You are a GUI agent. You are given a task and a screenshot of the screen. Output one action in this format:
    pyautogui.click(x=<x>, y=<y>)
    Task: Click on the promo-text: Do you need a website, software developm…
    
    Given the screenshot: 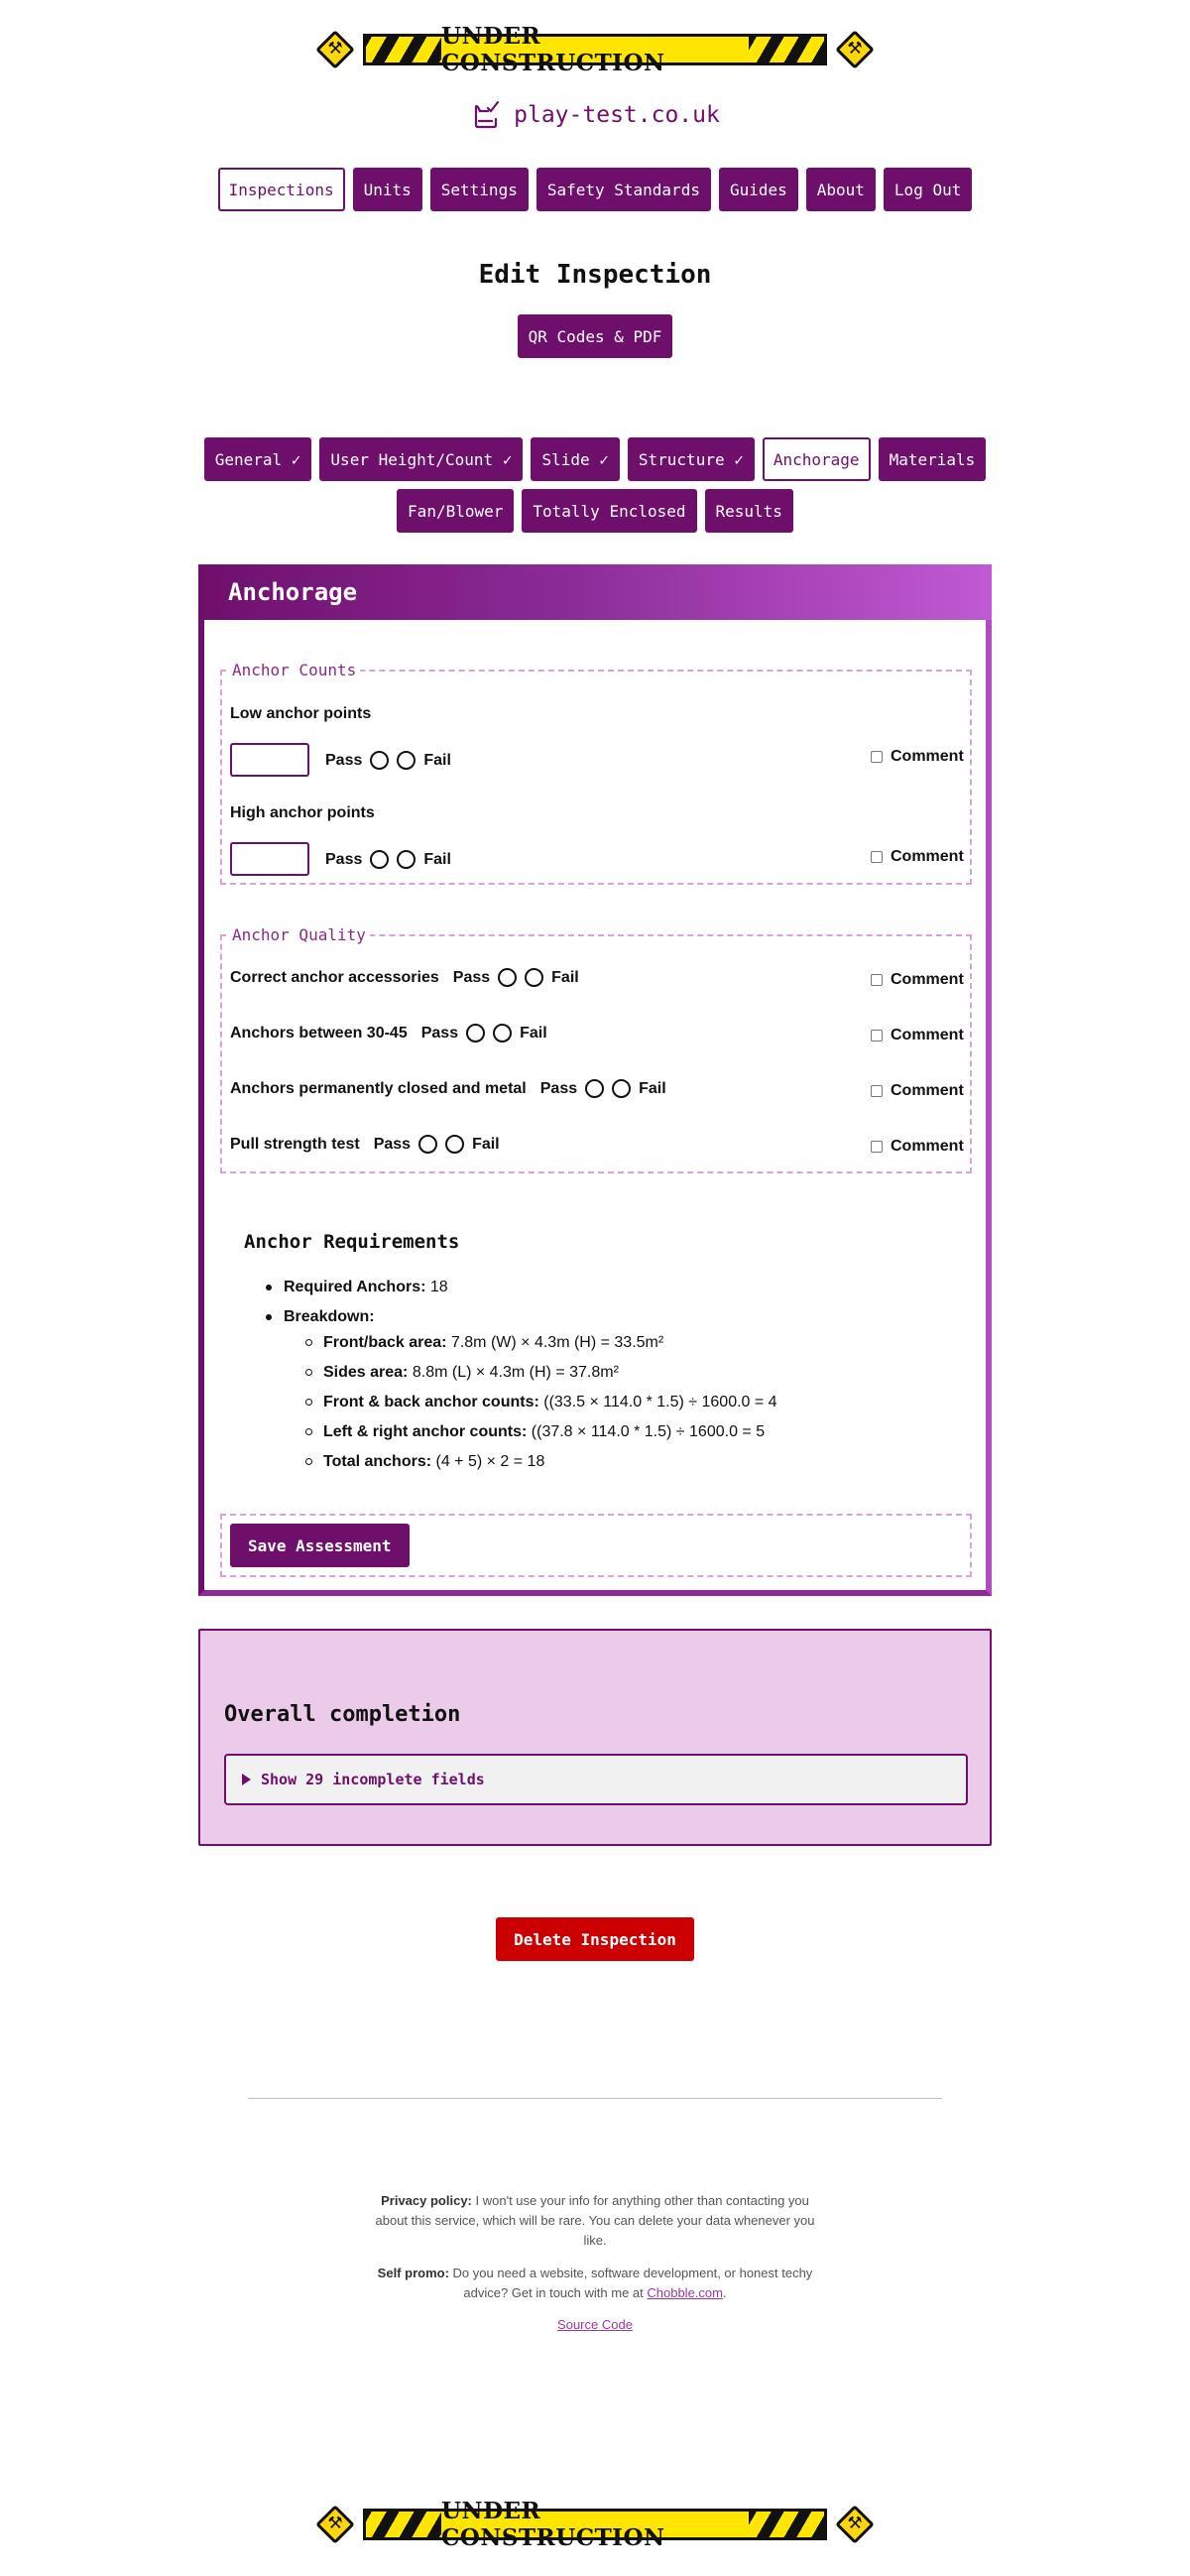 What is the action you would take?
    pyautogui.click(x=632, y=2283)
    